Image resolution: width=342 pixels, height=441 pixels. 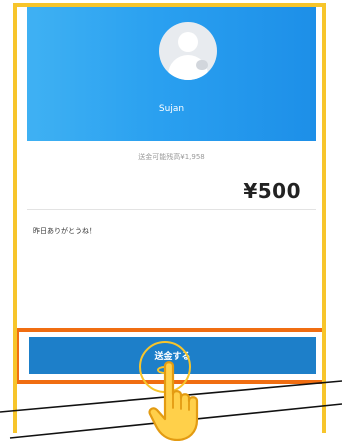 I want to click on available-balance: 送金可能残高¥1,958, so click(x=171, y=157).